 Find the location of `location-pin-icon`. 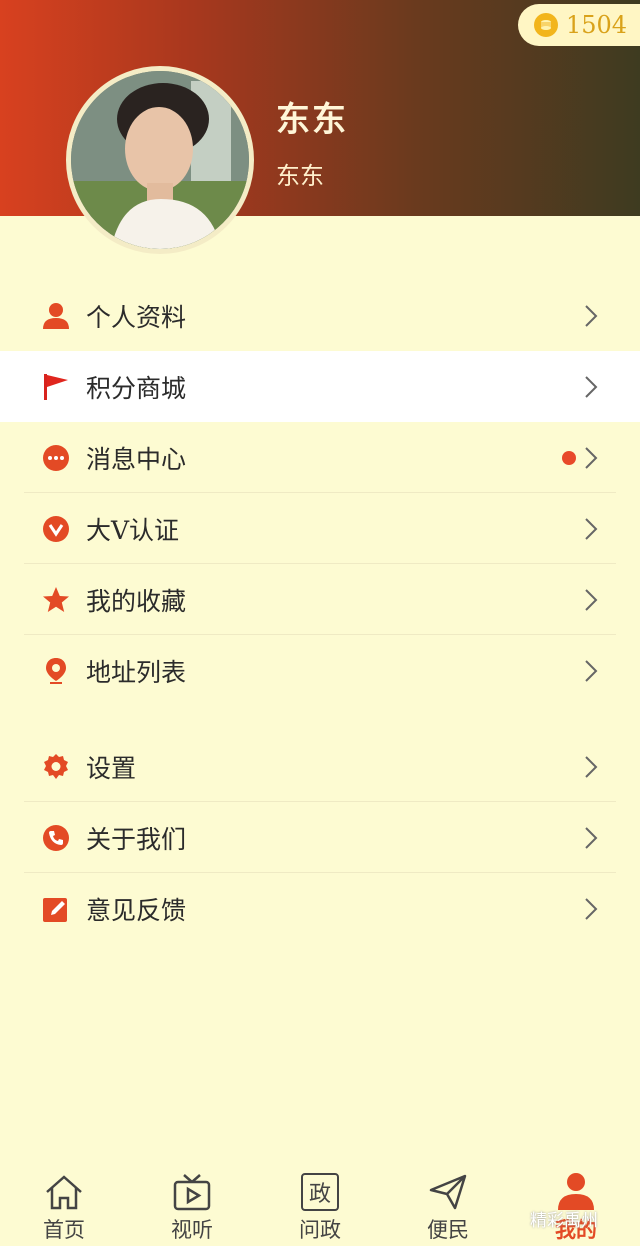

location-pin-icon is located at coordinates (56, 671).